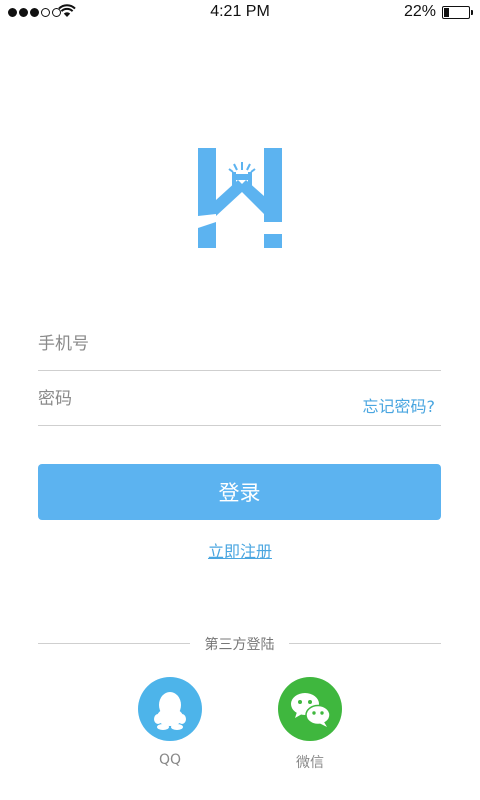  I want to click on register-link: 立即注册, so click(240, 550).